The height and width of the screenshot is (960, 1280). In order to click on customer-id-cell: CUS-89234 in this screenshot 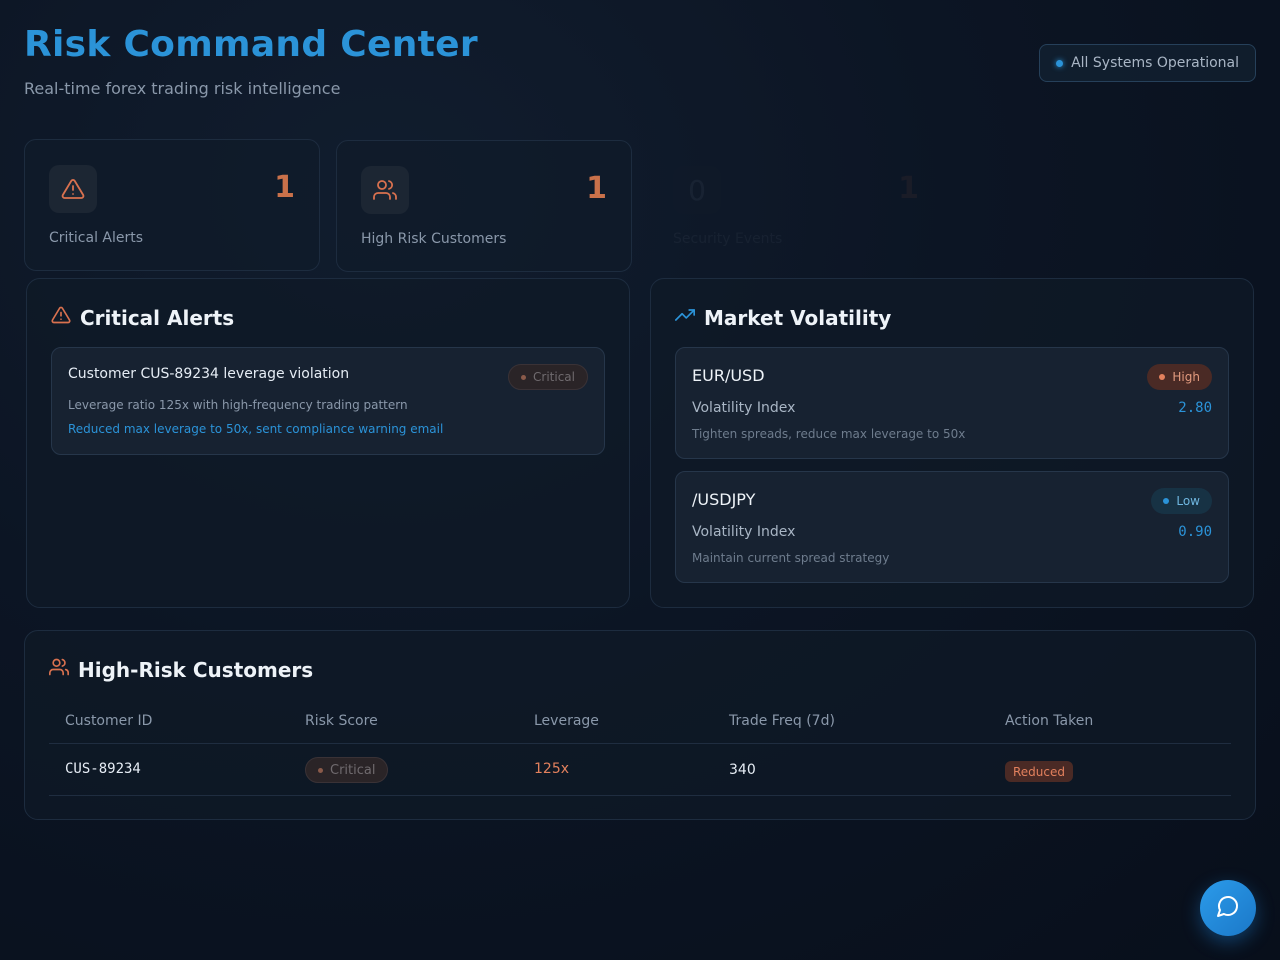, I will do `click(103, 769)`.